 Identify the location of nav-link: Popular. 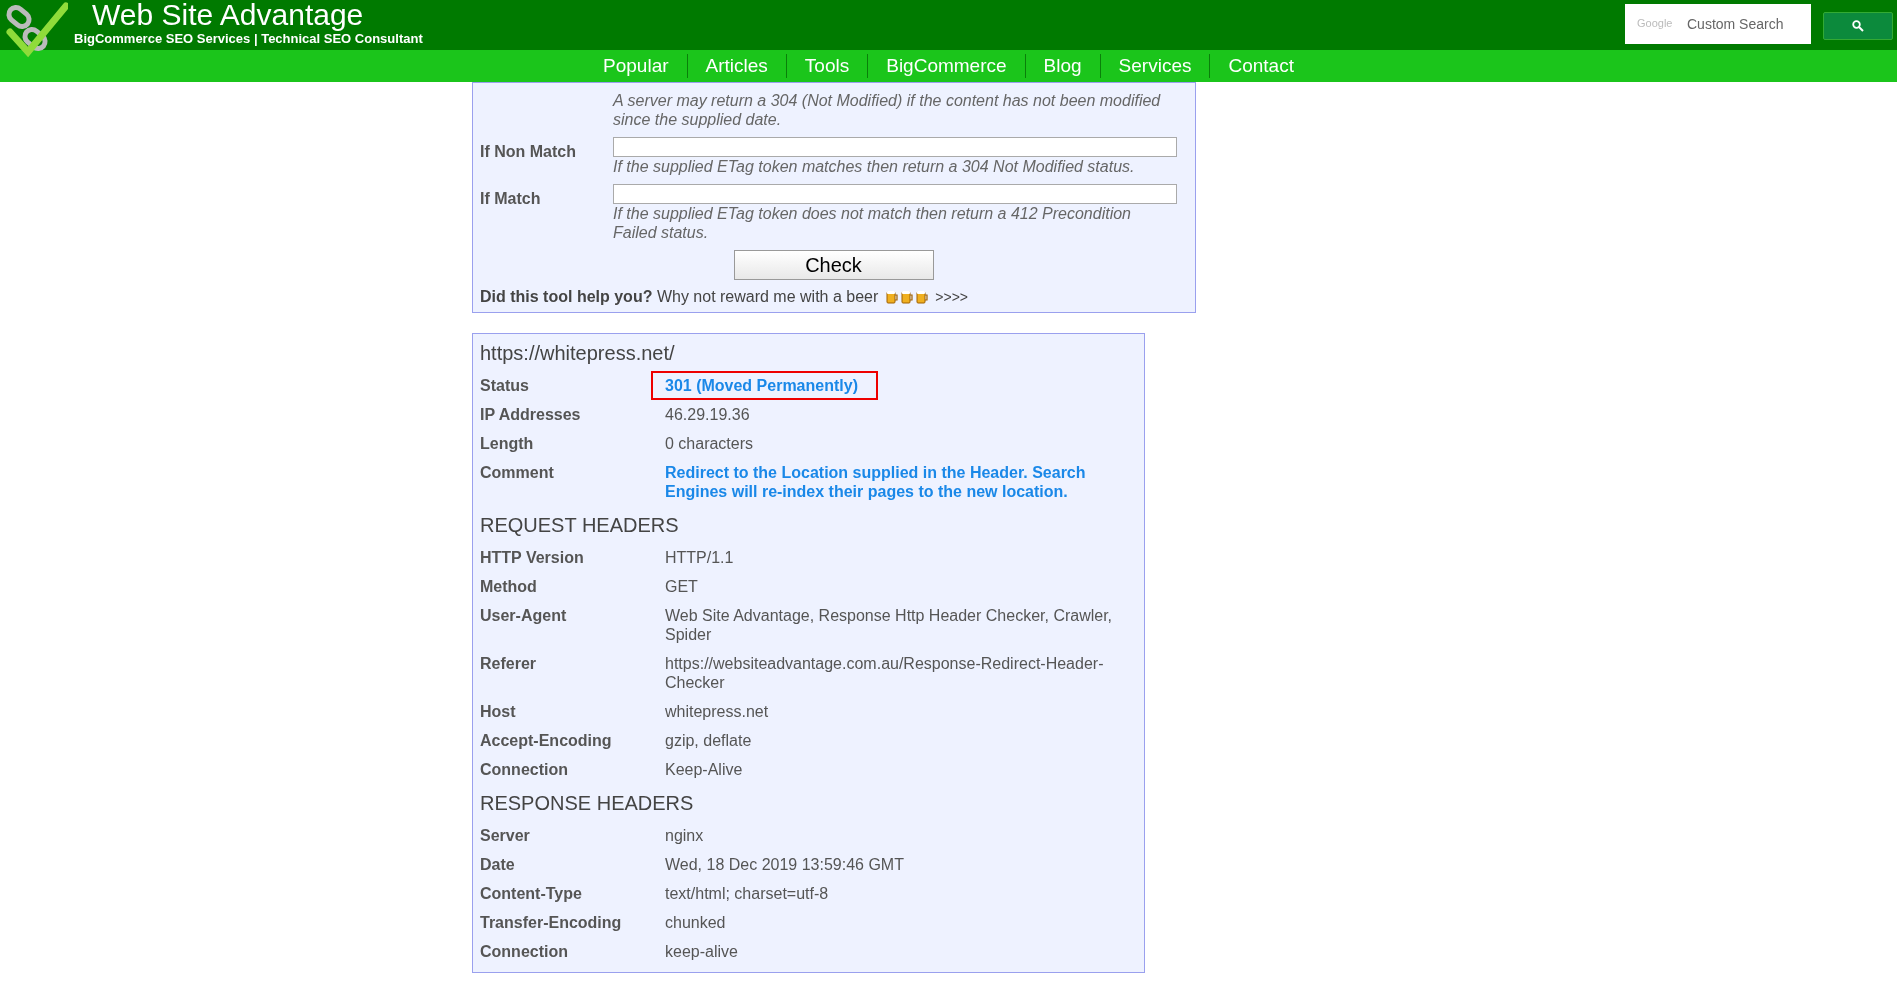
(636, 66).